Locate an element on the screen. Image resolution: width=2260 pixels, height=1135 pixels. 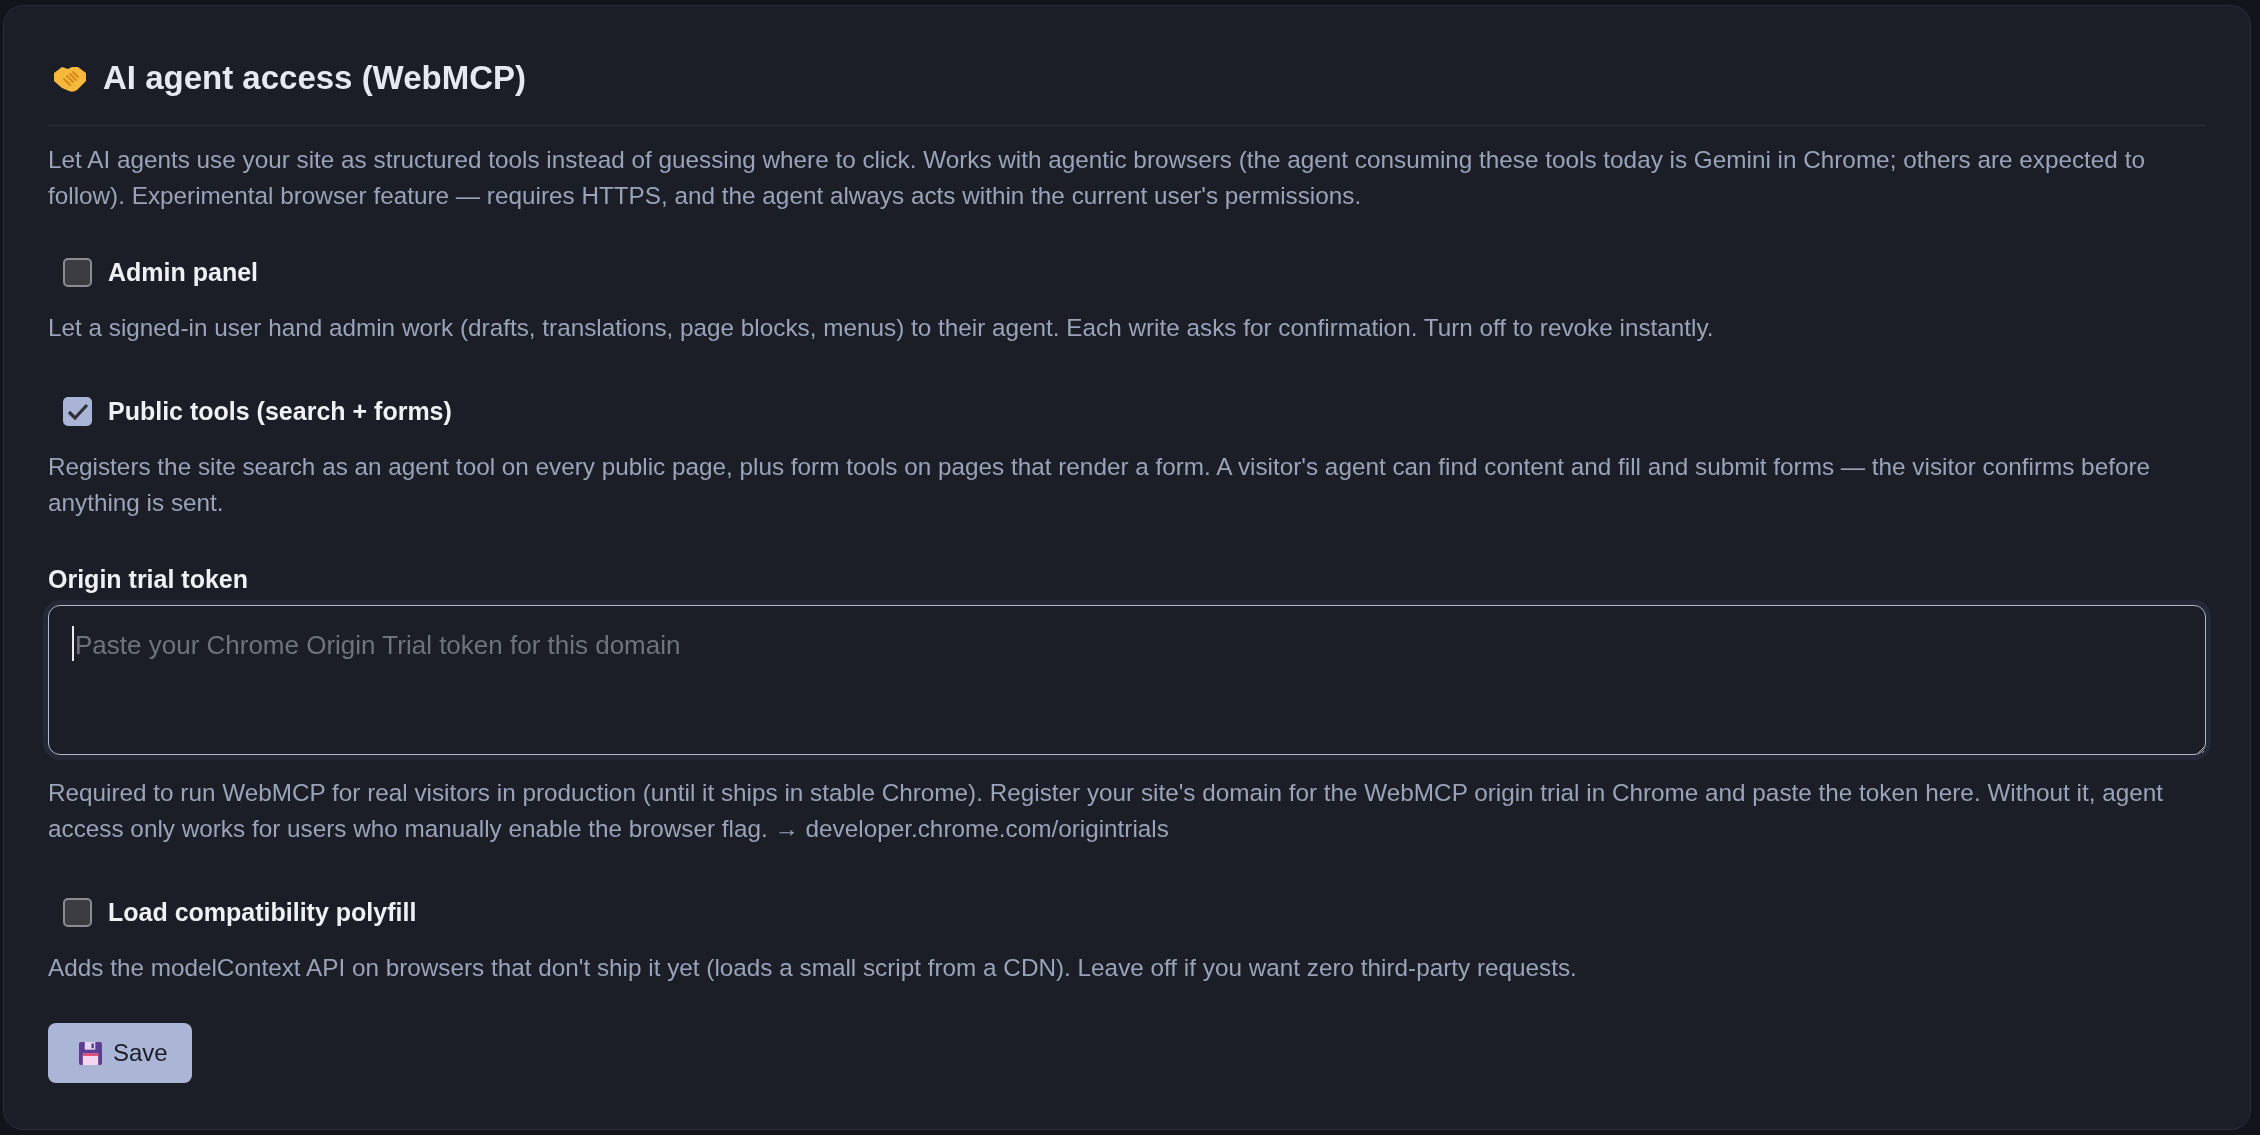
option-label: Load compatibility polyfill is located at coordinates (262, 912).